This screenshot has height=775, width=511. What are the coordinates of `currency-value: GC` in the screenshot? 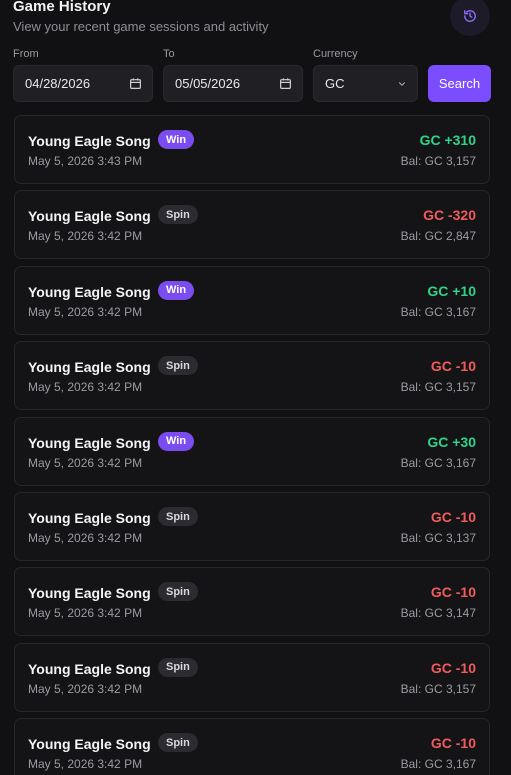 It's located at (335, 83).